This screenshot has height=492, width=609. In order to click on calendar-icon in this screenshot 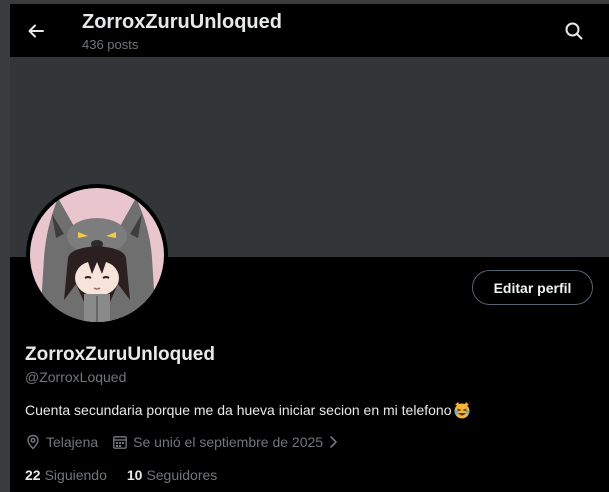, I will do `click(120, 442)`.